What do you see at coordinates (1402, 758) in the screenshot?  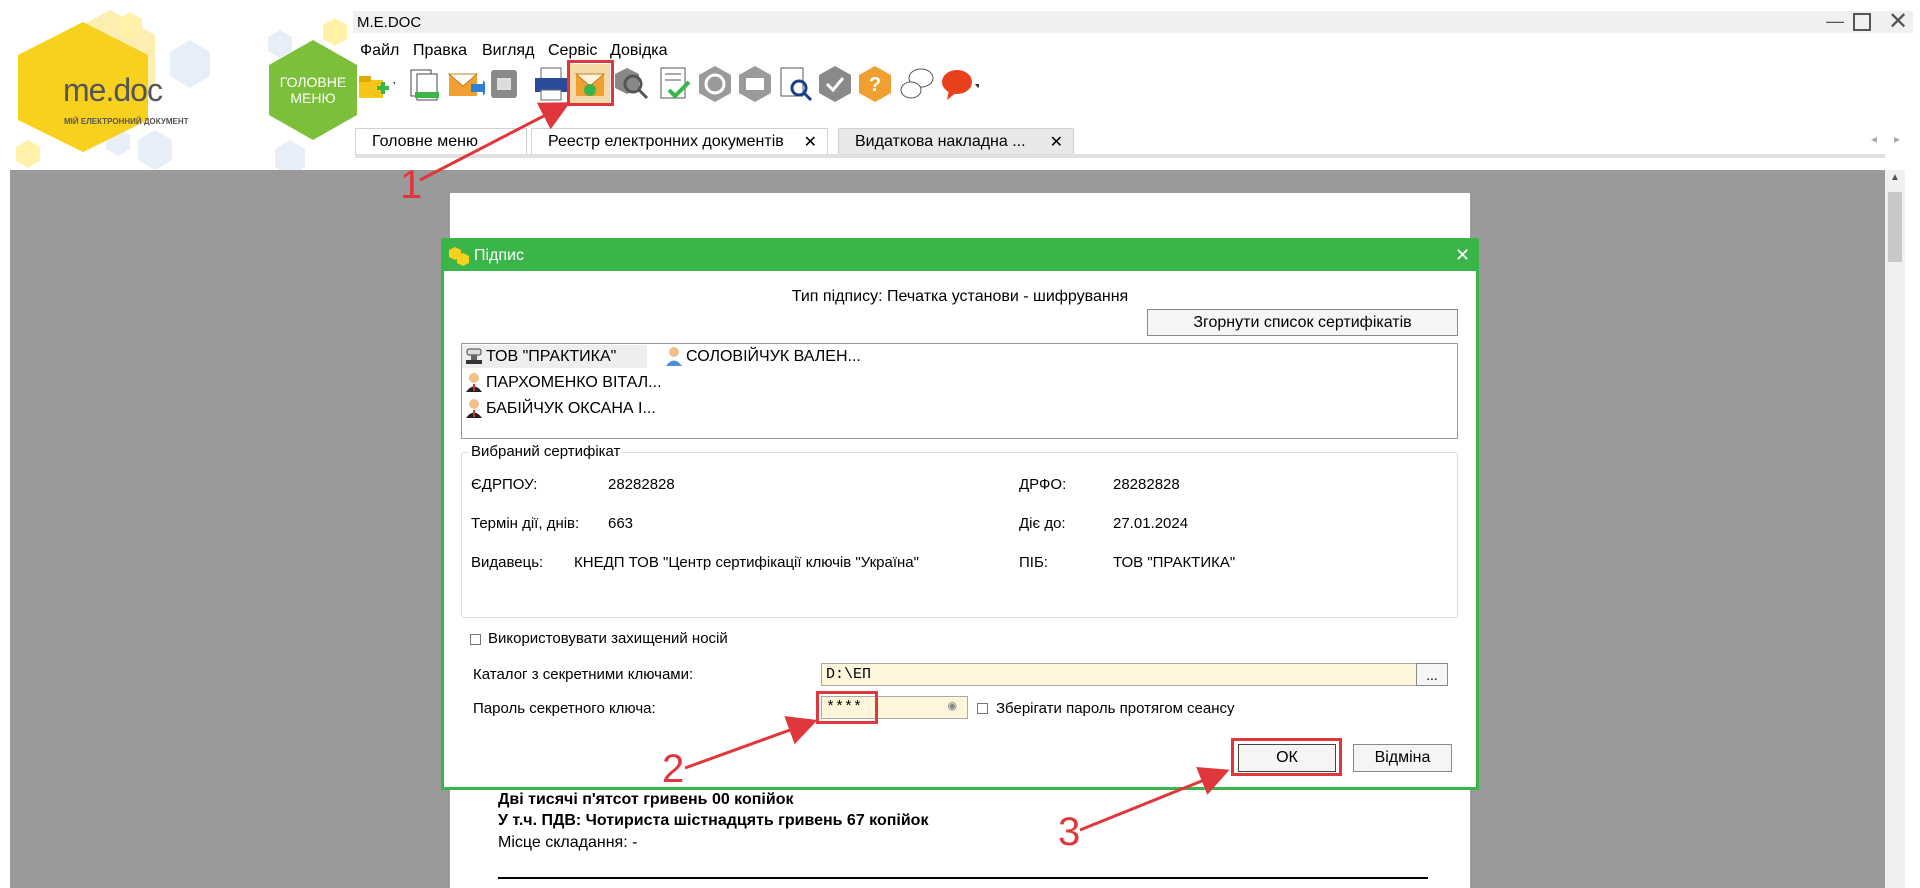 I see `cancel-button: Відміна` at bounding box center [1402, 758].